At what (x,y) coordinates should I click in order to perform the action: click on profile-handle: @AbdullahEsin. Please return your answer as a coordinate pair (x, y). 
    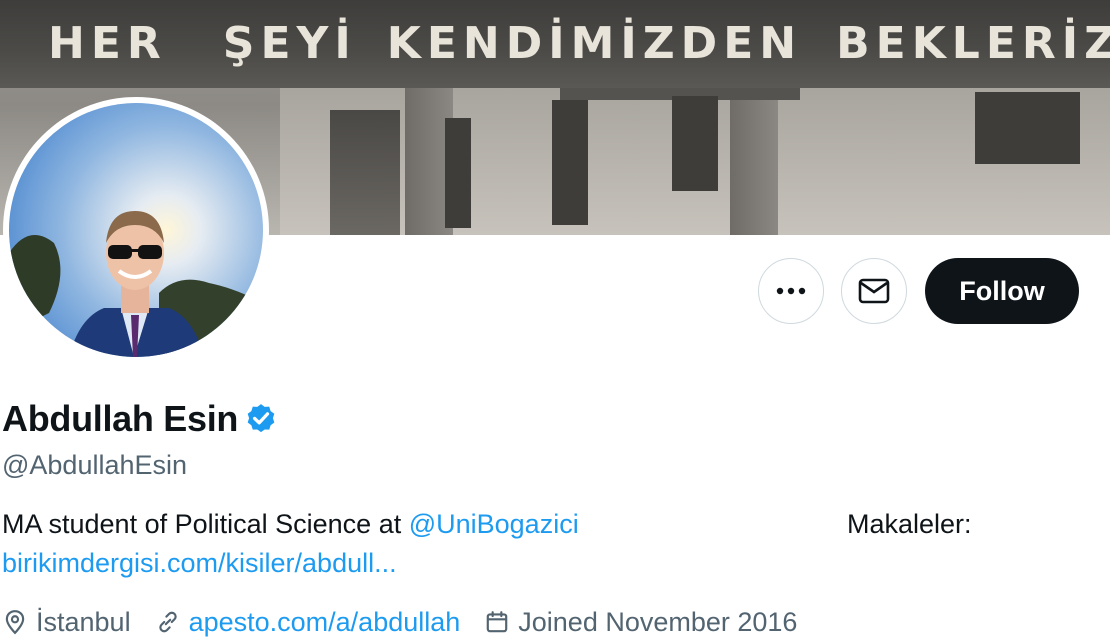
    Looking at the image, I should click on (95, 465).